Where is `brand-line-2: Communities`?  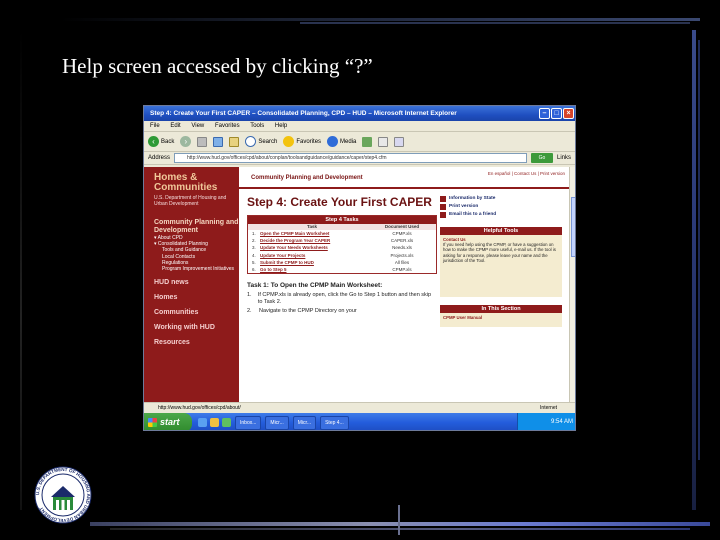
brand-line-2: Communities is located at coordinates (196, 188).